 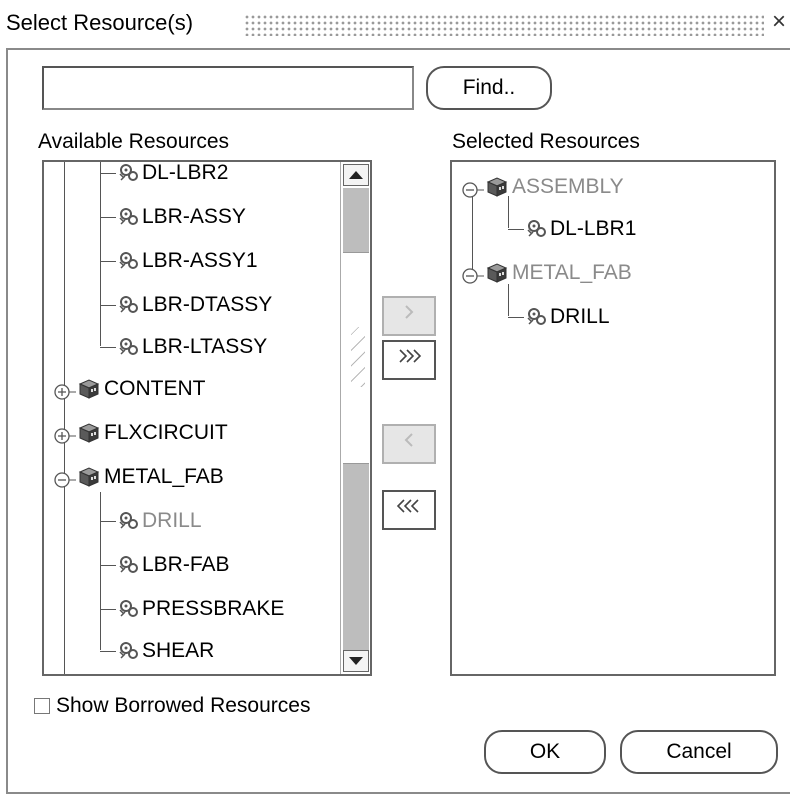 What do you see at coordinates (220, 261) in the screenshot?
I see `tree-item-lbr-assy1: LBR-ASSY1` at bounding box center [220, 261].